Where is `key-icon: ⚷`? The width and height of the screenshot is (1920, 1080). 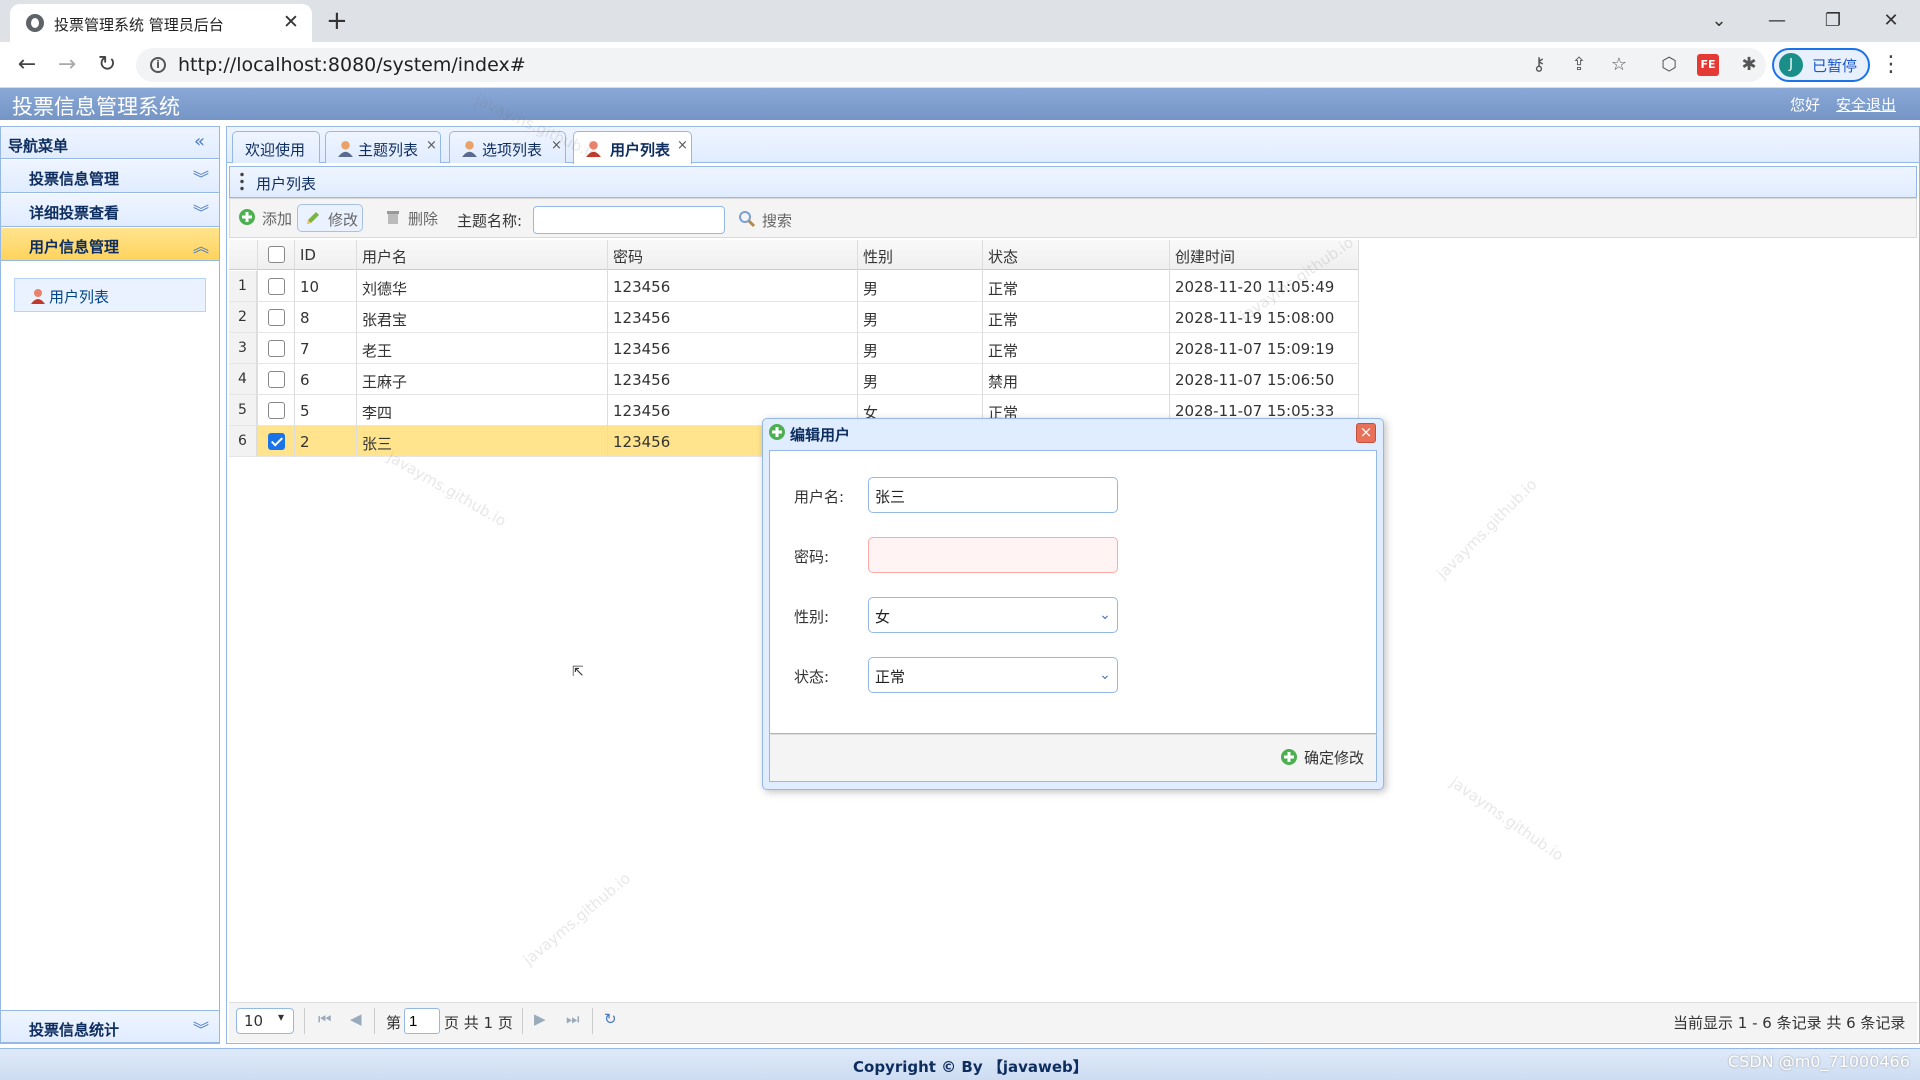 key-icon: ⚷ is located at coordinates (1539, 65).